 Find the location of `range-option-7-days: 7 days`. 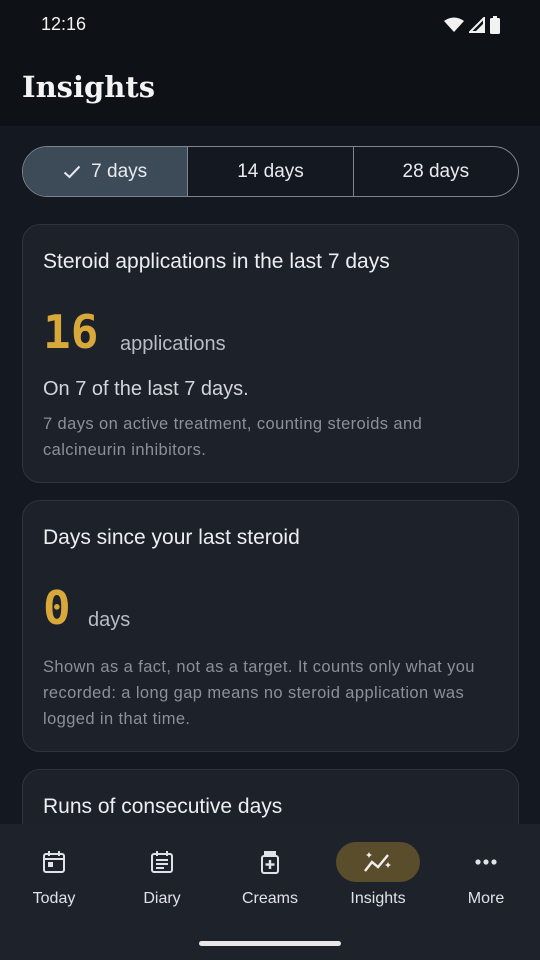

range-option-7-days: 7 days is located at coordinates (105, 171).